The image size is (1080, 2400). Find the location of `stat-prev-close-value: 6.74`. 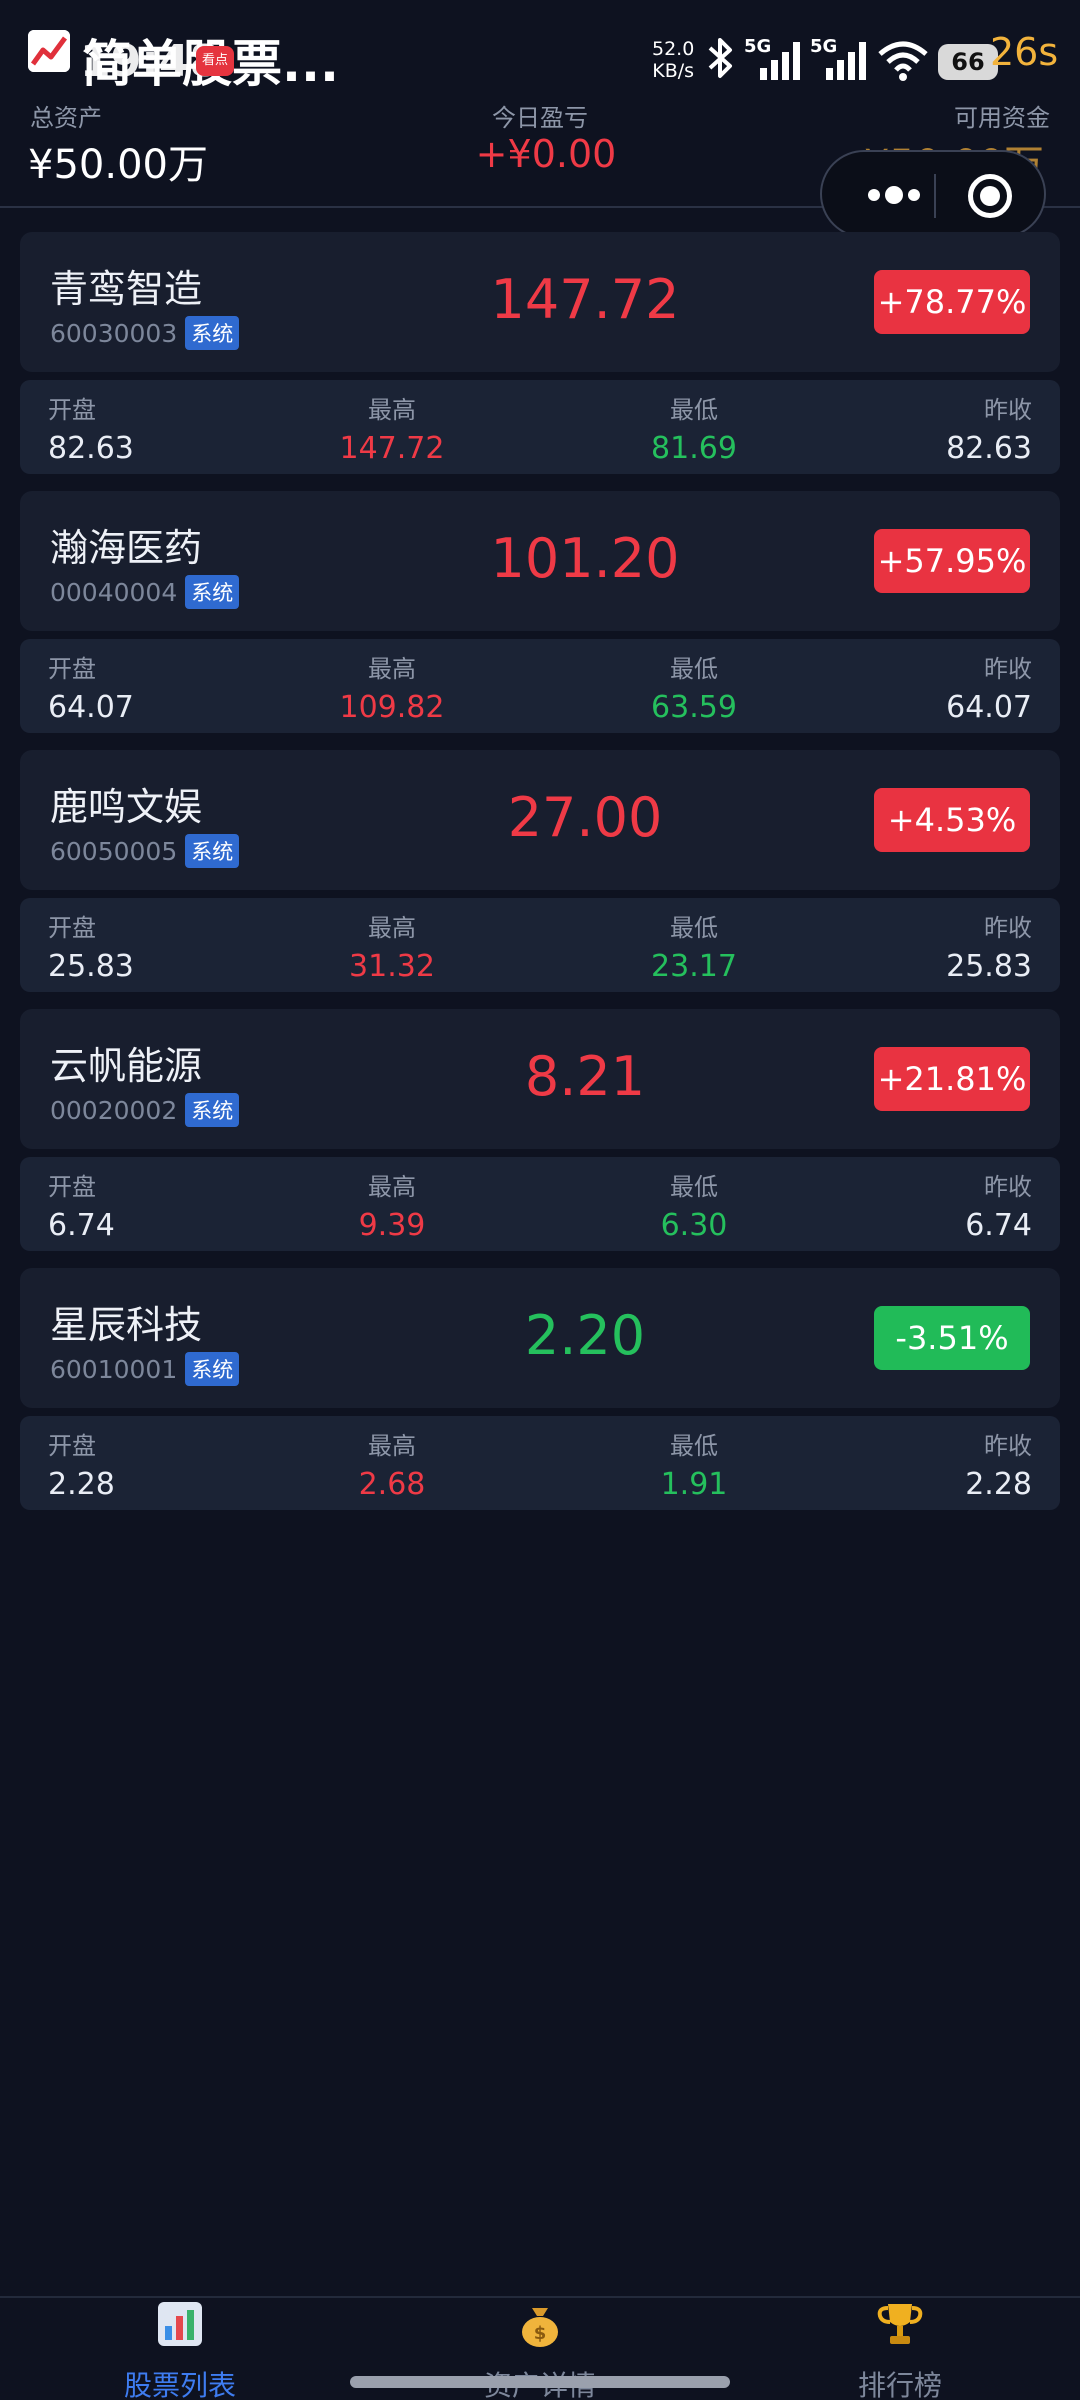

stat-prev-close-value: 6.74 is located at coordinates (998, 1225).